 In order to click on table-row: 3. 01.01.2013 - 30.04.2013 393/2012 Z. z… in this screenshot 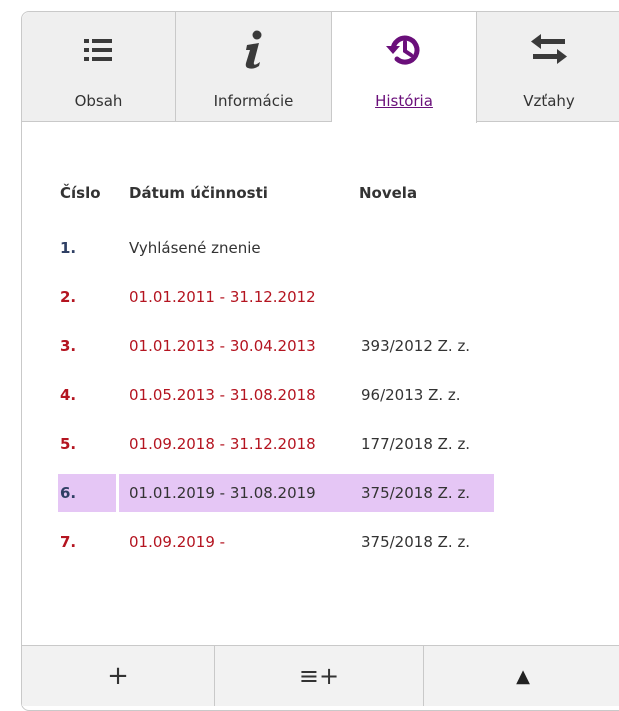, I will do `click(278, 346)`.